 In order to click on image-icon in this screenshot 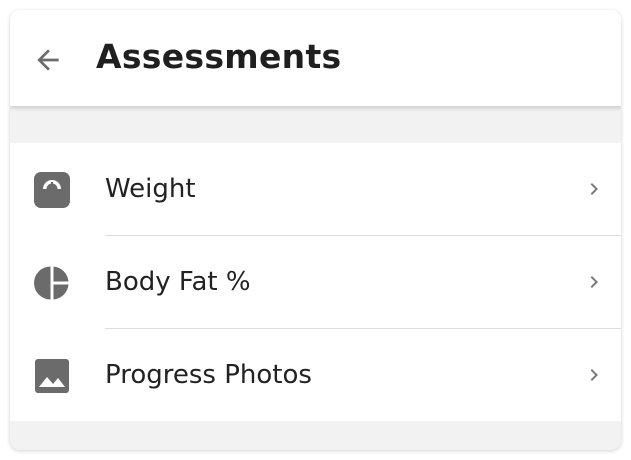, I will do `click(52, 376)`.